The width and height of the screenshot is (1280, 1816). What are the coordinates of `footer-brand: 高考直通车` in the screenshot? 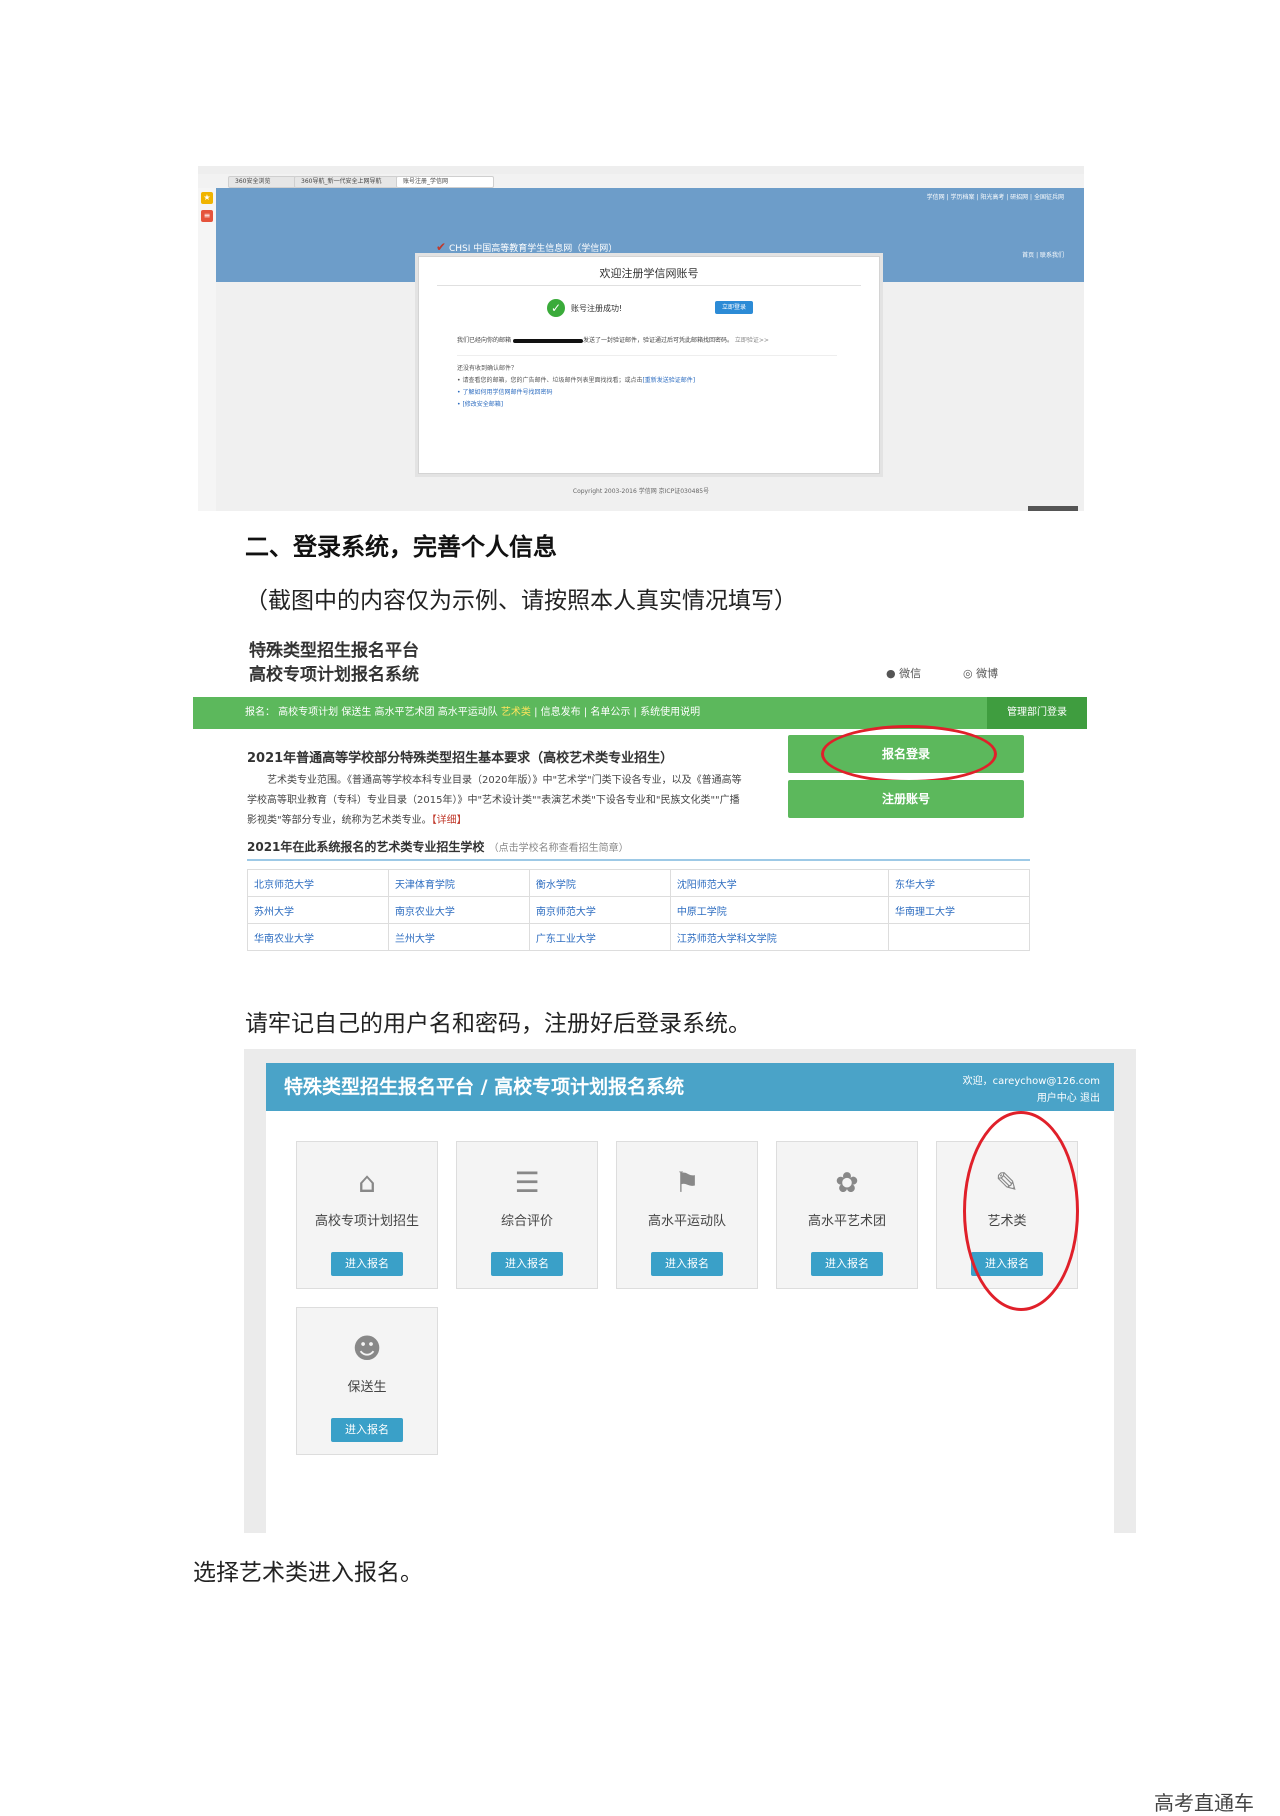 It's located at (1204, 1803).